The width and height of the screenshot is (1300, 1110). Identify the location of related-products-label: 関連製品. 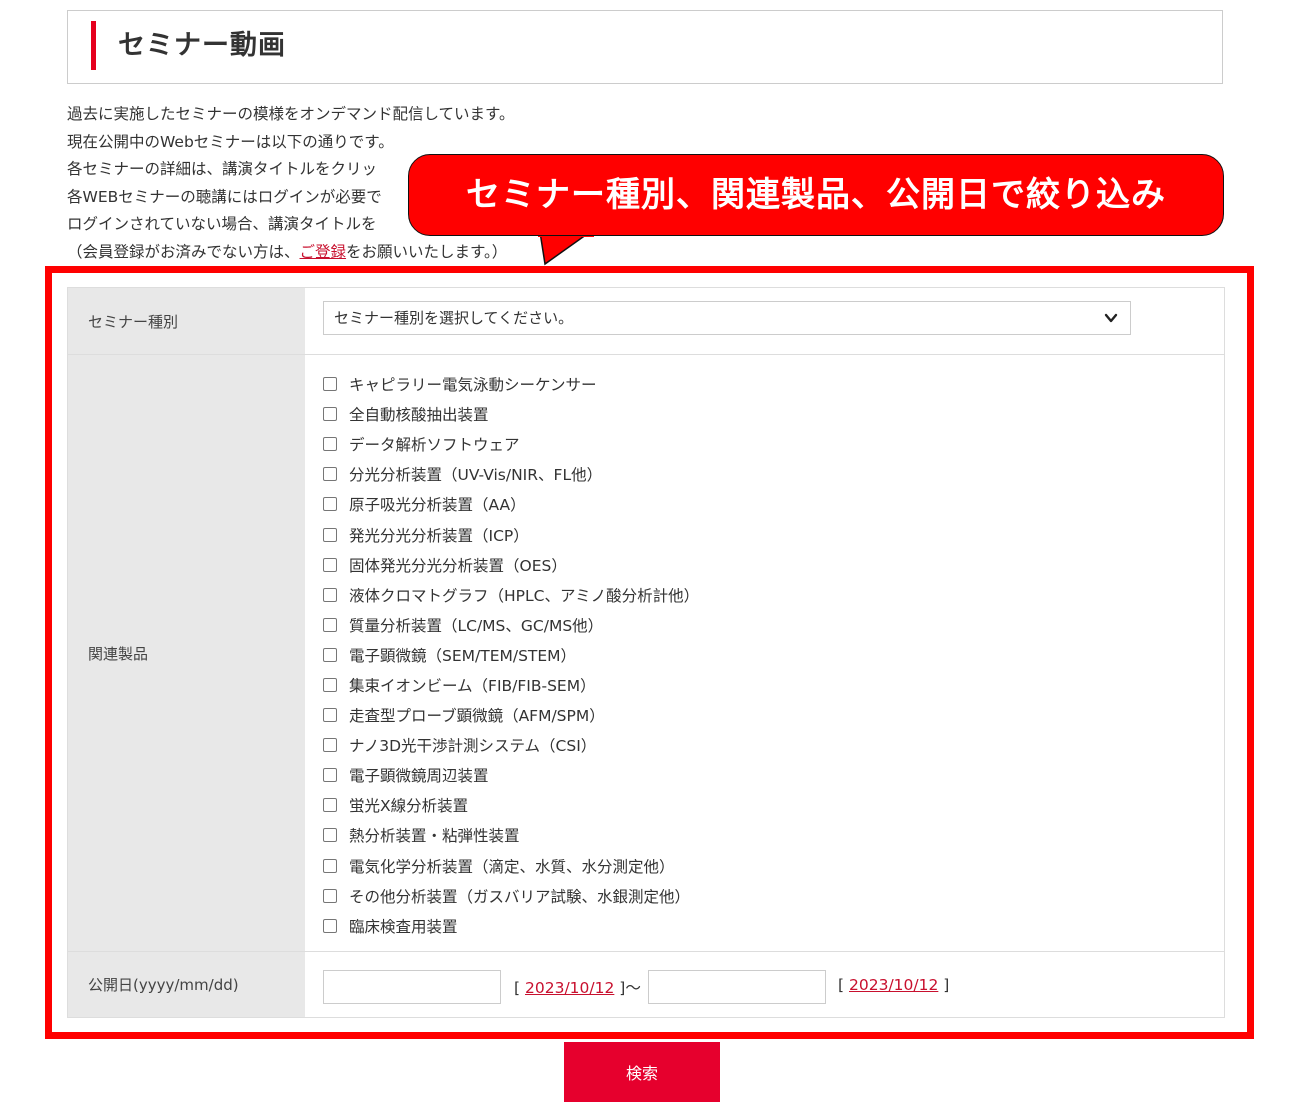
(186, 653).